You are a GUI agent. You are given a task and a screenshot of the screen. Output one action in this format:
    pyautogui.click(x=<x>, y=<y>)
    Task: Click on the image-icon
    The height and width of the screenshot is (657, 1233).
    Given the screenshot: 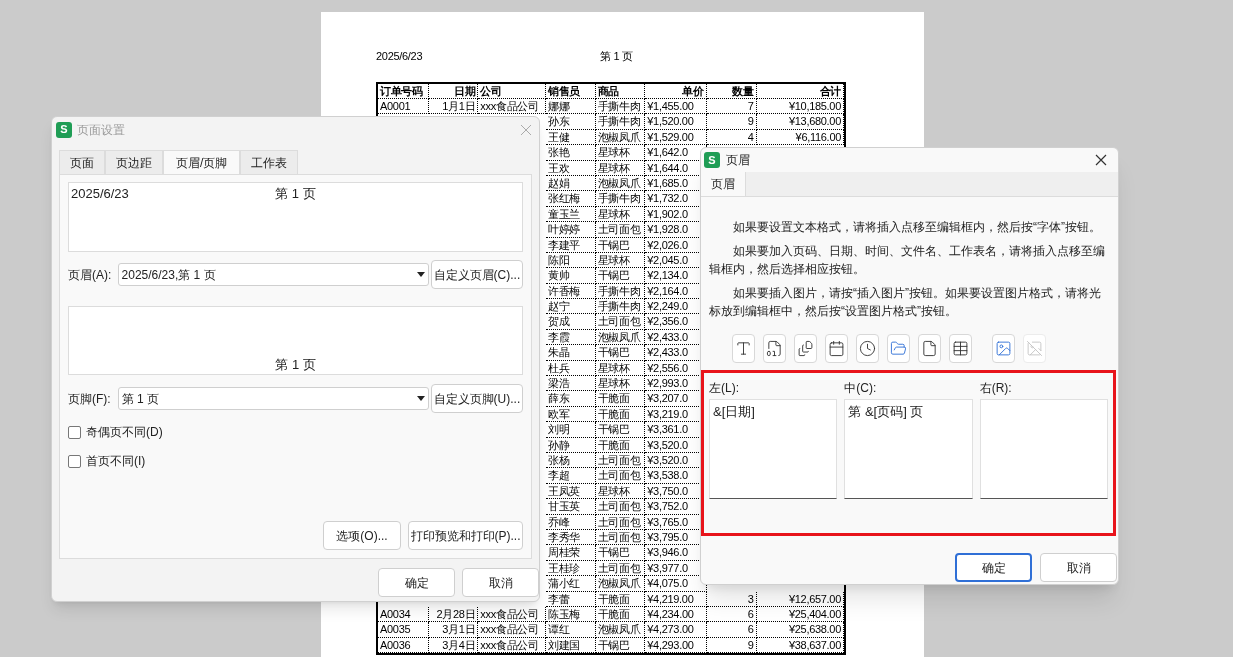 What is the action you would take?
    pyautogui.click(x=1034, y=348)
    